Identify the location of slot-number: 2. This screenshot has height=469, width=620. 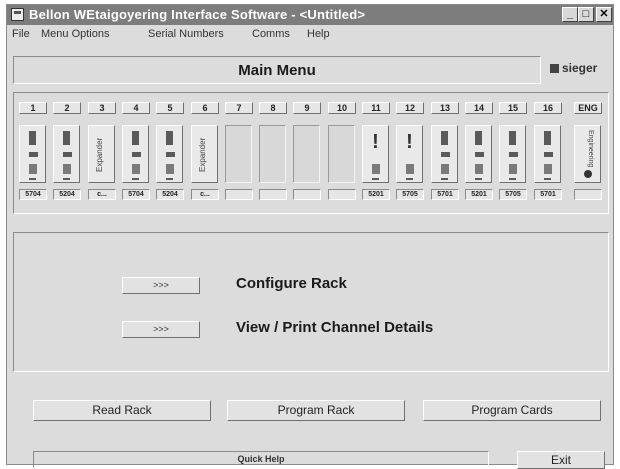
(67, 108).